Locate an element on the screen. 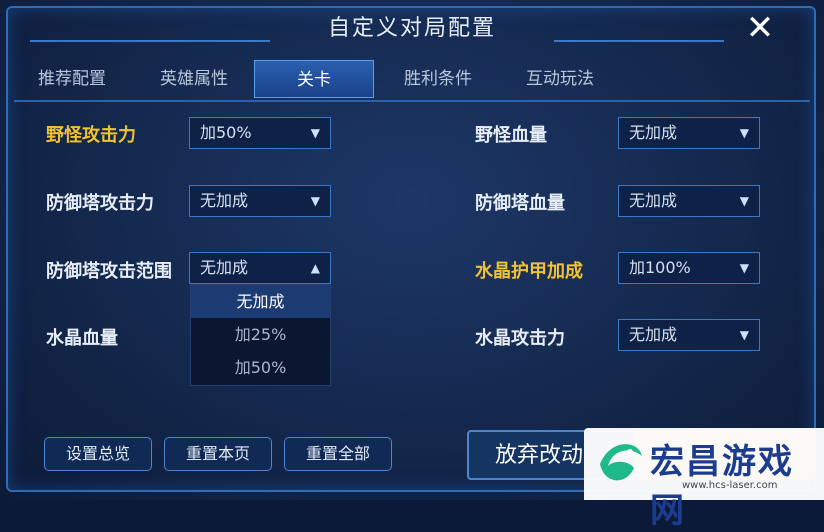  crystal-attack-label: 水晶攻击力 is located at coordinates (520, 338).